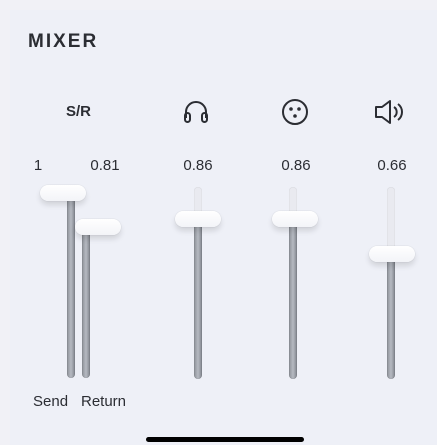 The image size is (437, 445). Describe the element at coordinates (225, 439) in the screenshot. I see `home-indicator` at that location.